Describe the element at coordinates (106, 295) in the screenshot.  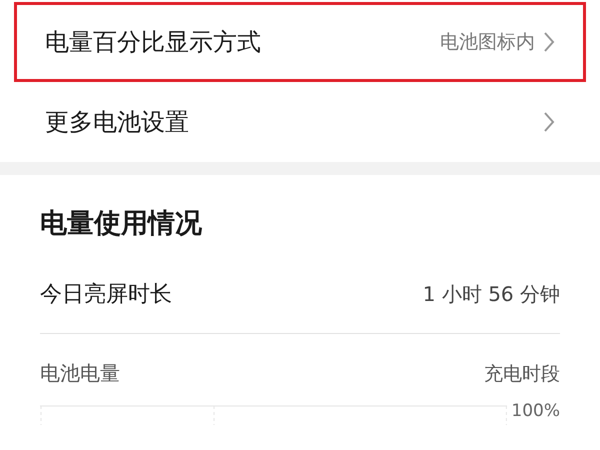
I see `screen-time-label: 今日亮屏时长` at that location.